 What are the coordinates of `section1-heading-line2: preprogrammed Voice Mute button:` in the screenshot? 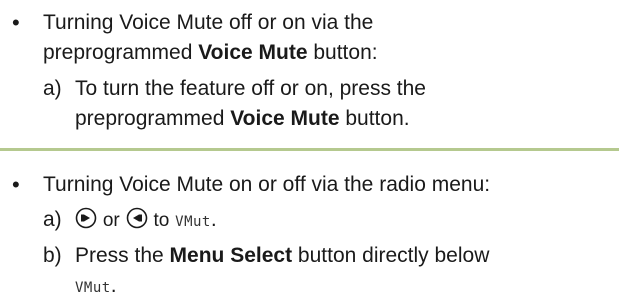 It's located at (210, 52).